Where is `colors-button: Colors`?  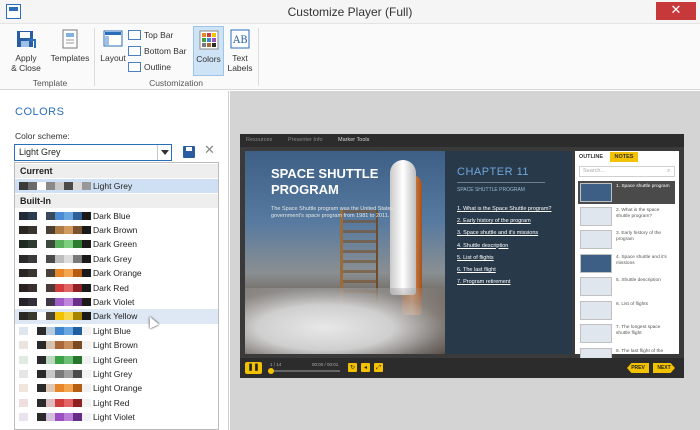 colors-button: Colors is located at coordinates (208, 51).